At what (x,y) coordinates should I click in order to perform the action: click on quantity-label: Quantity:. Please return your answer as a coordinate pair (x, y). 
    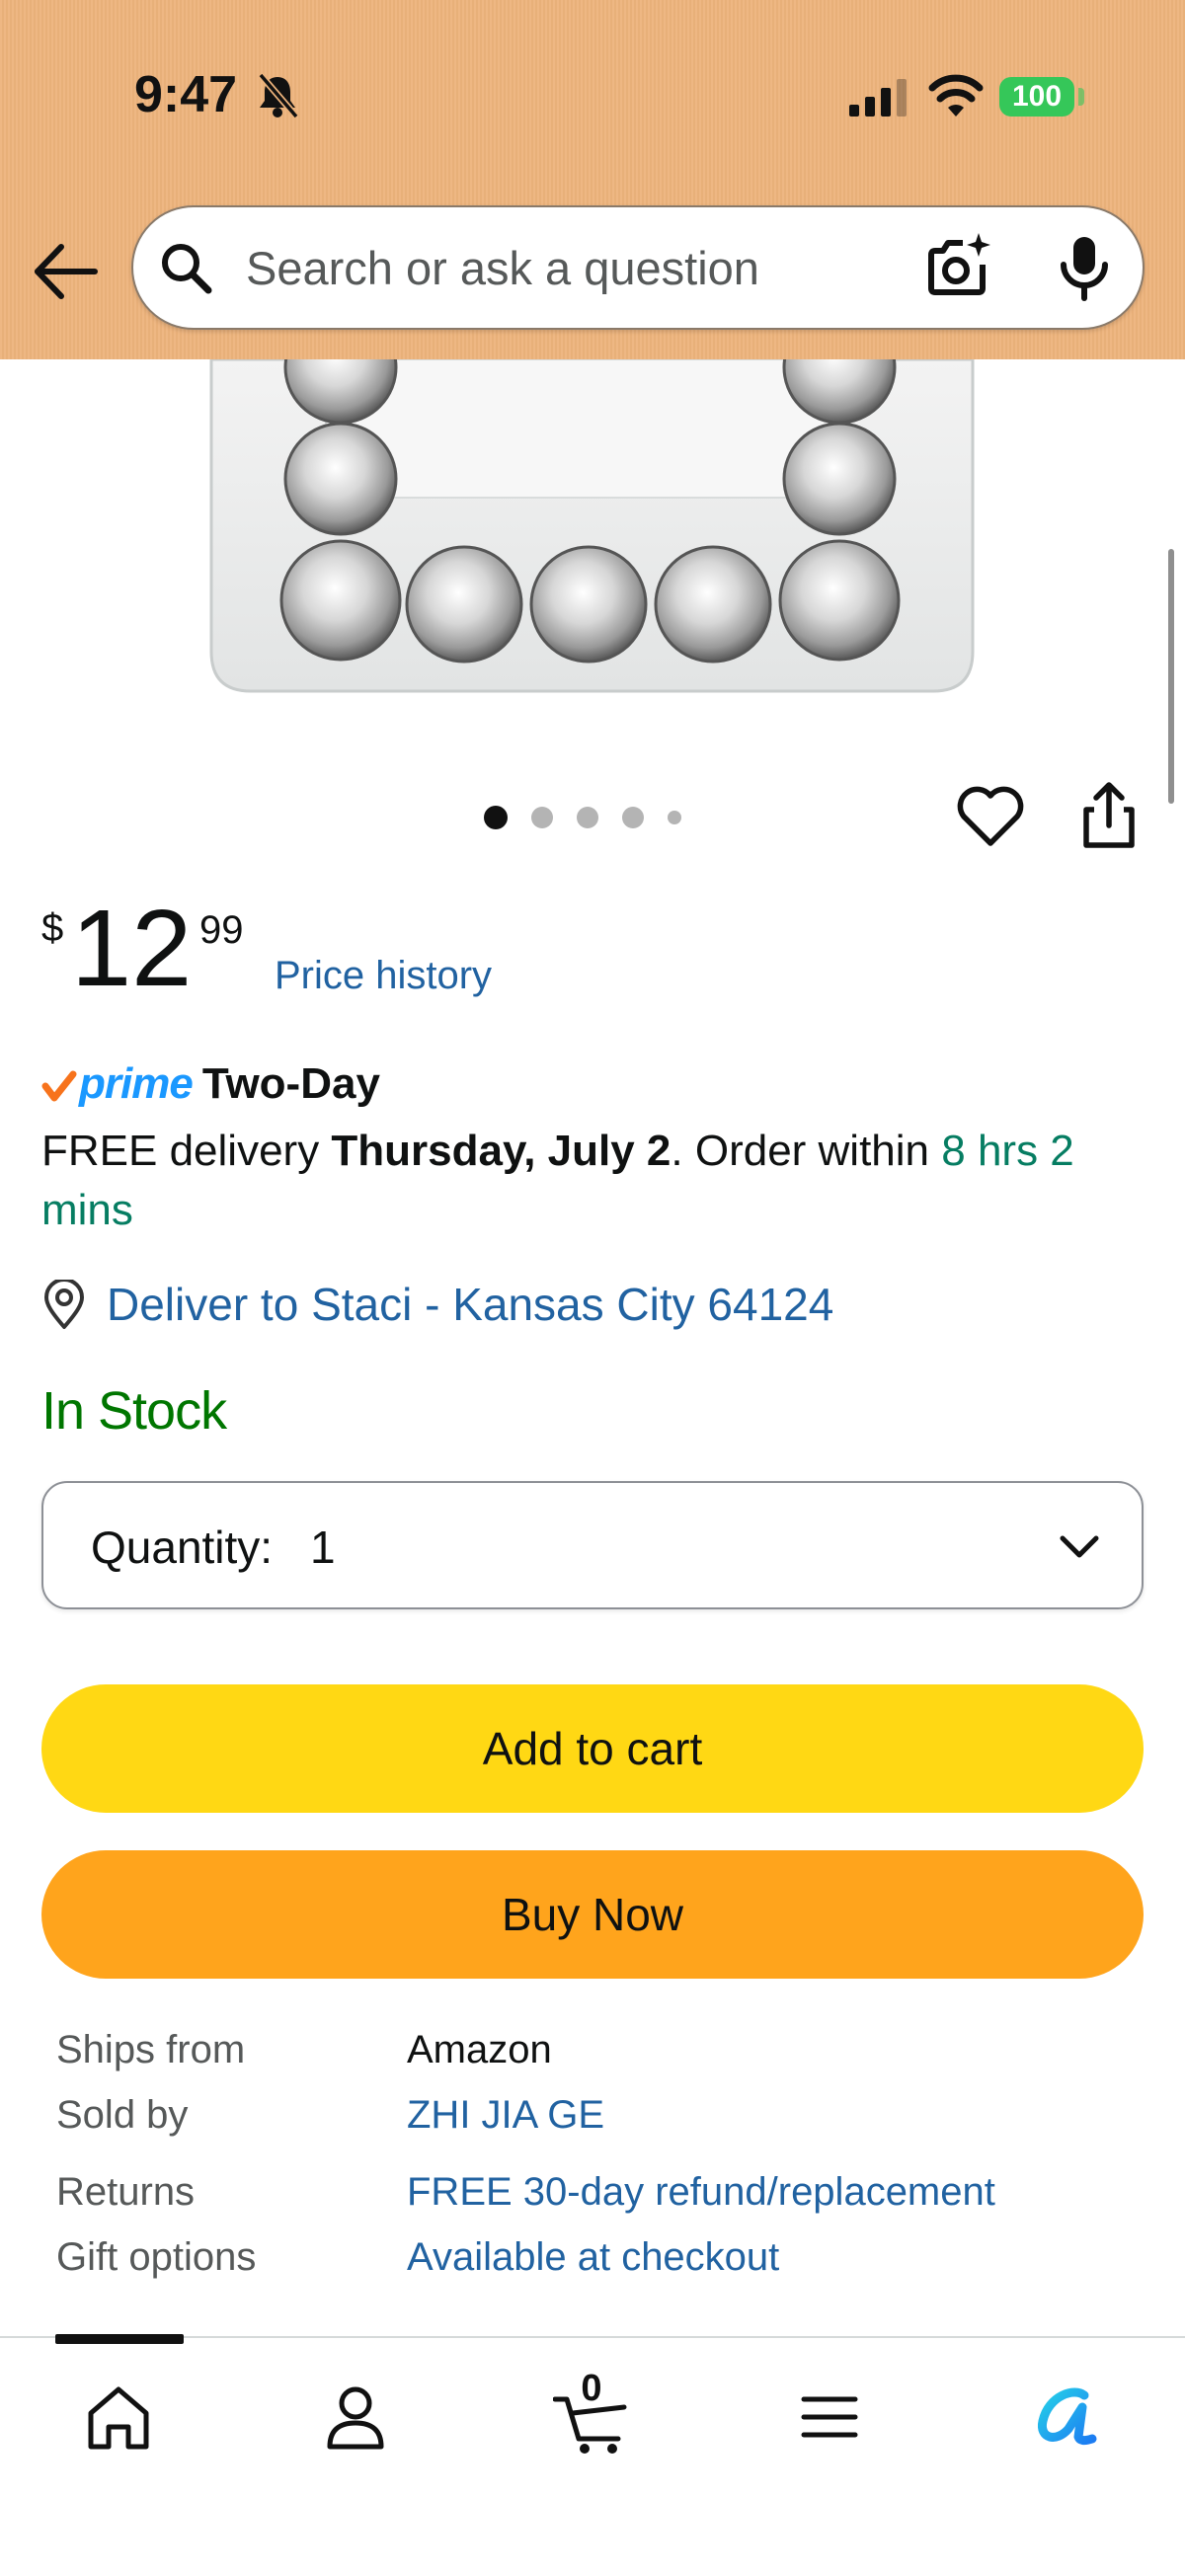
    Looking at the image, I should click on (182, 1547).